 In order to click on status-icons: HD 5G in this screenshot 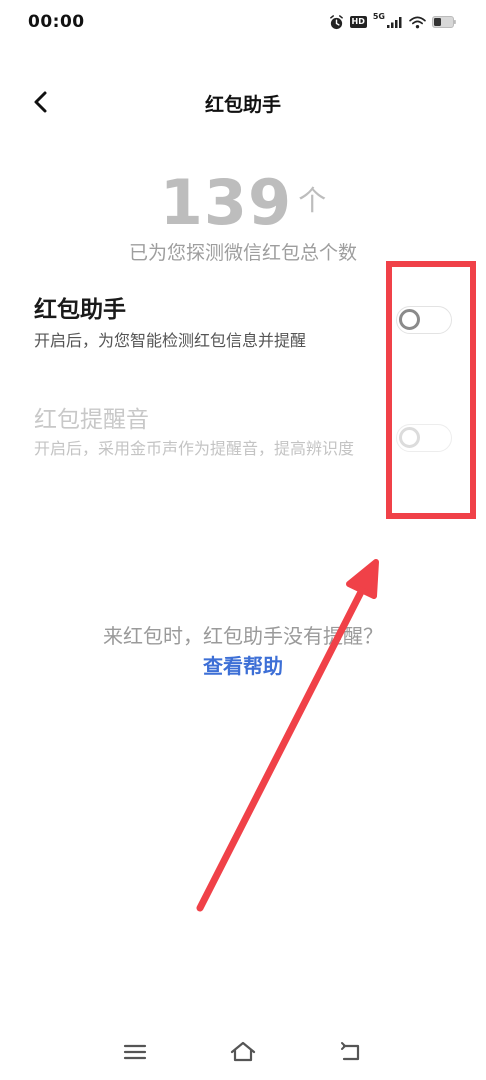, I will do `click(392, 22)`.